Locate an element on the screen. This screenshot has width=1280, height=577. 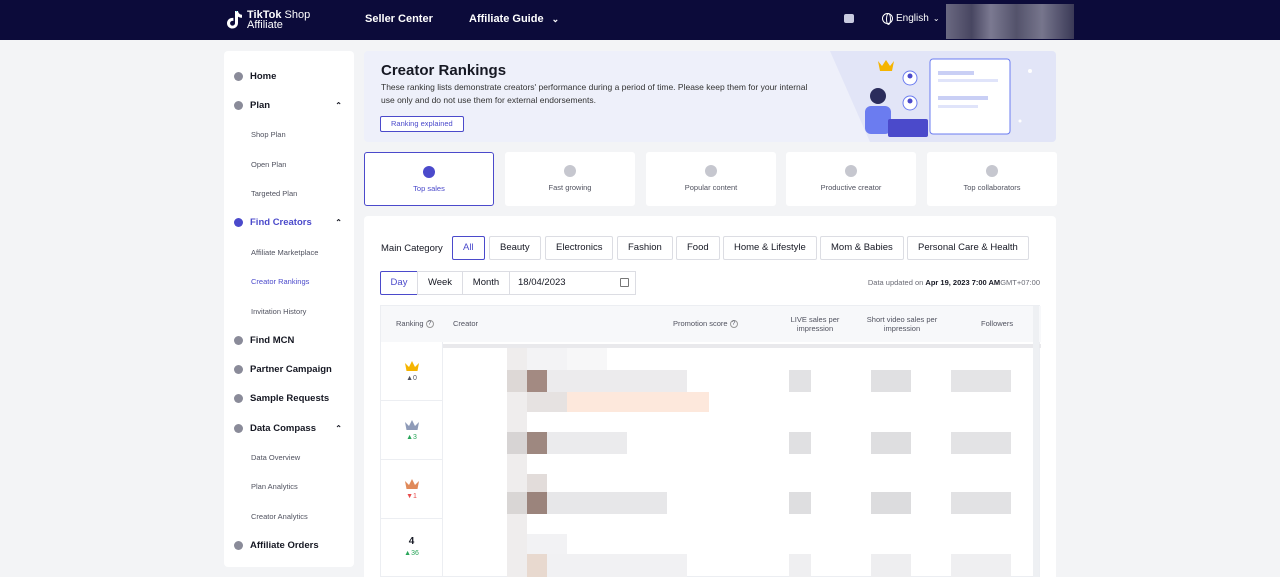
tab-top-sales: Top sales is located at coordinates (429, 179).